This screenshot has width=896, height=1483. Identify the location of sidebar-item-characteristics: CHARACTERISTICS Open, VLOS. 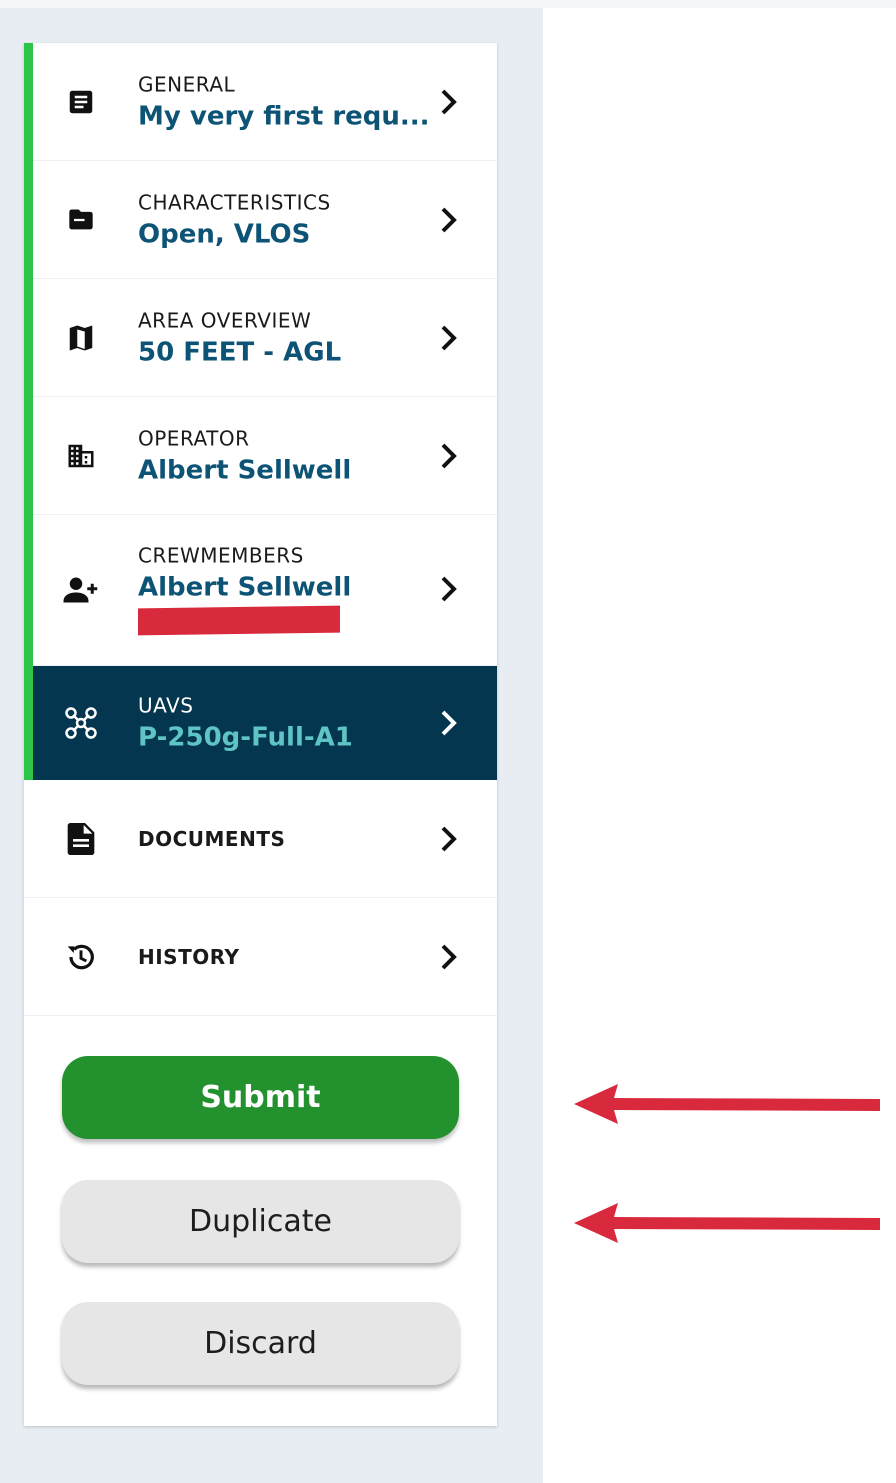
(265, 220).